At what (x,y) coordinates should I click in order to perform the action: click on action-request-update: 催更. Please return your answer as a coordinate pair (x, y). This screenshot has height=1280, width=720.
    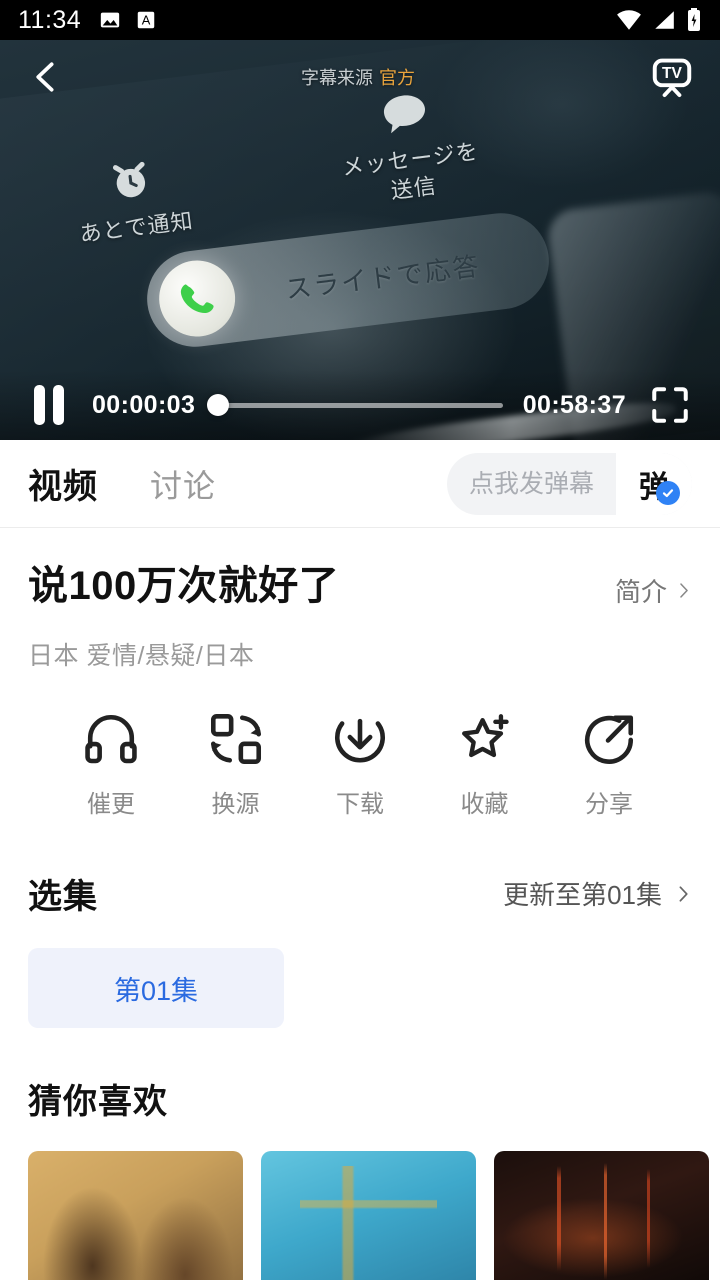
    Looking at the image, I should click on (111, 764).